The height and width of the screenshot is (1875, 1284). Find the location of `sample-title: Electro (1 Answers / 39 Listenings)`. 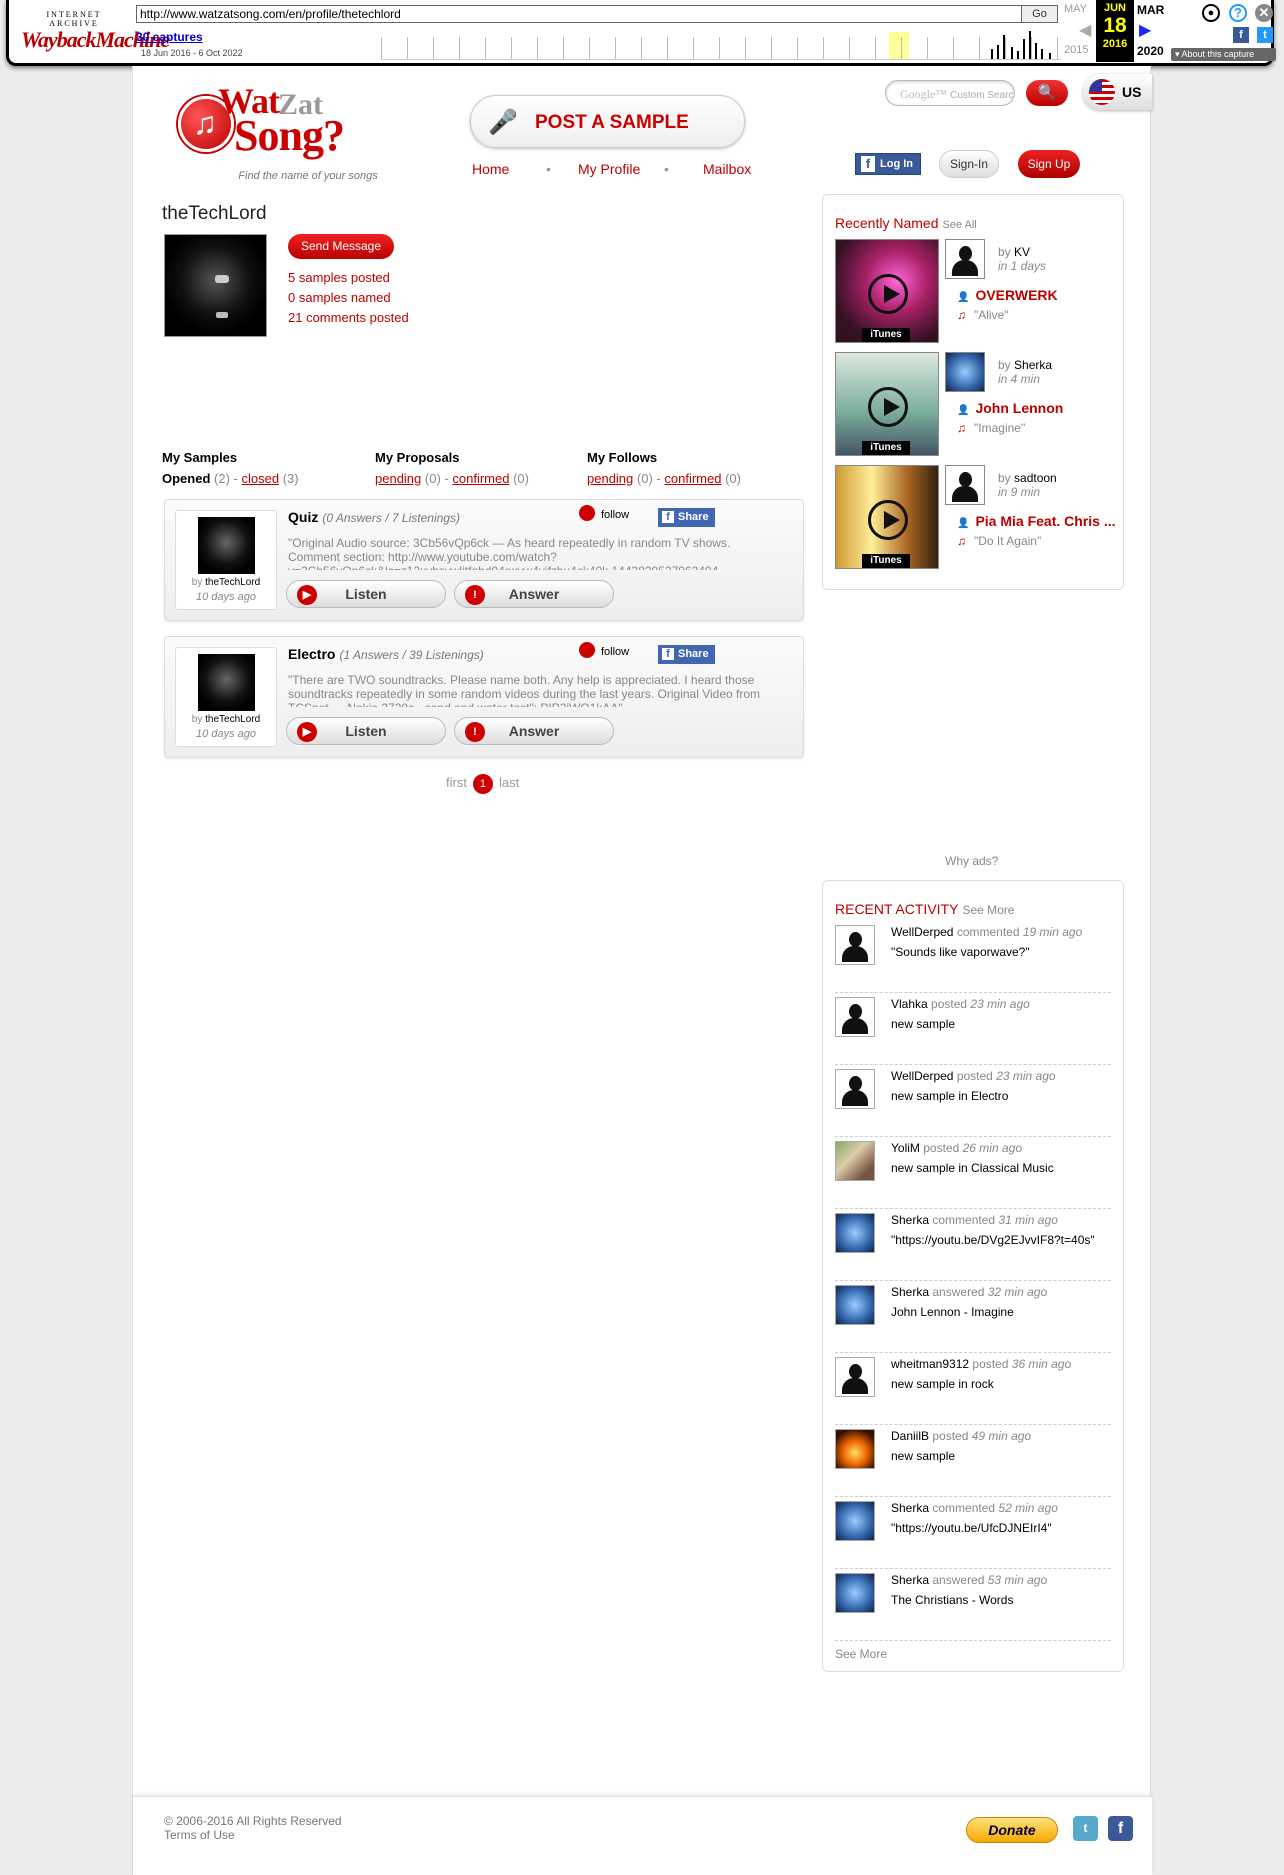

sample-title: Electro (1 Answers / 39 Listenings) is located at coordinates (386, 654).